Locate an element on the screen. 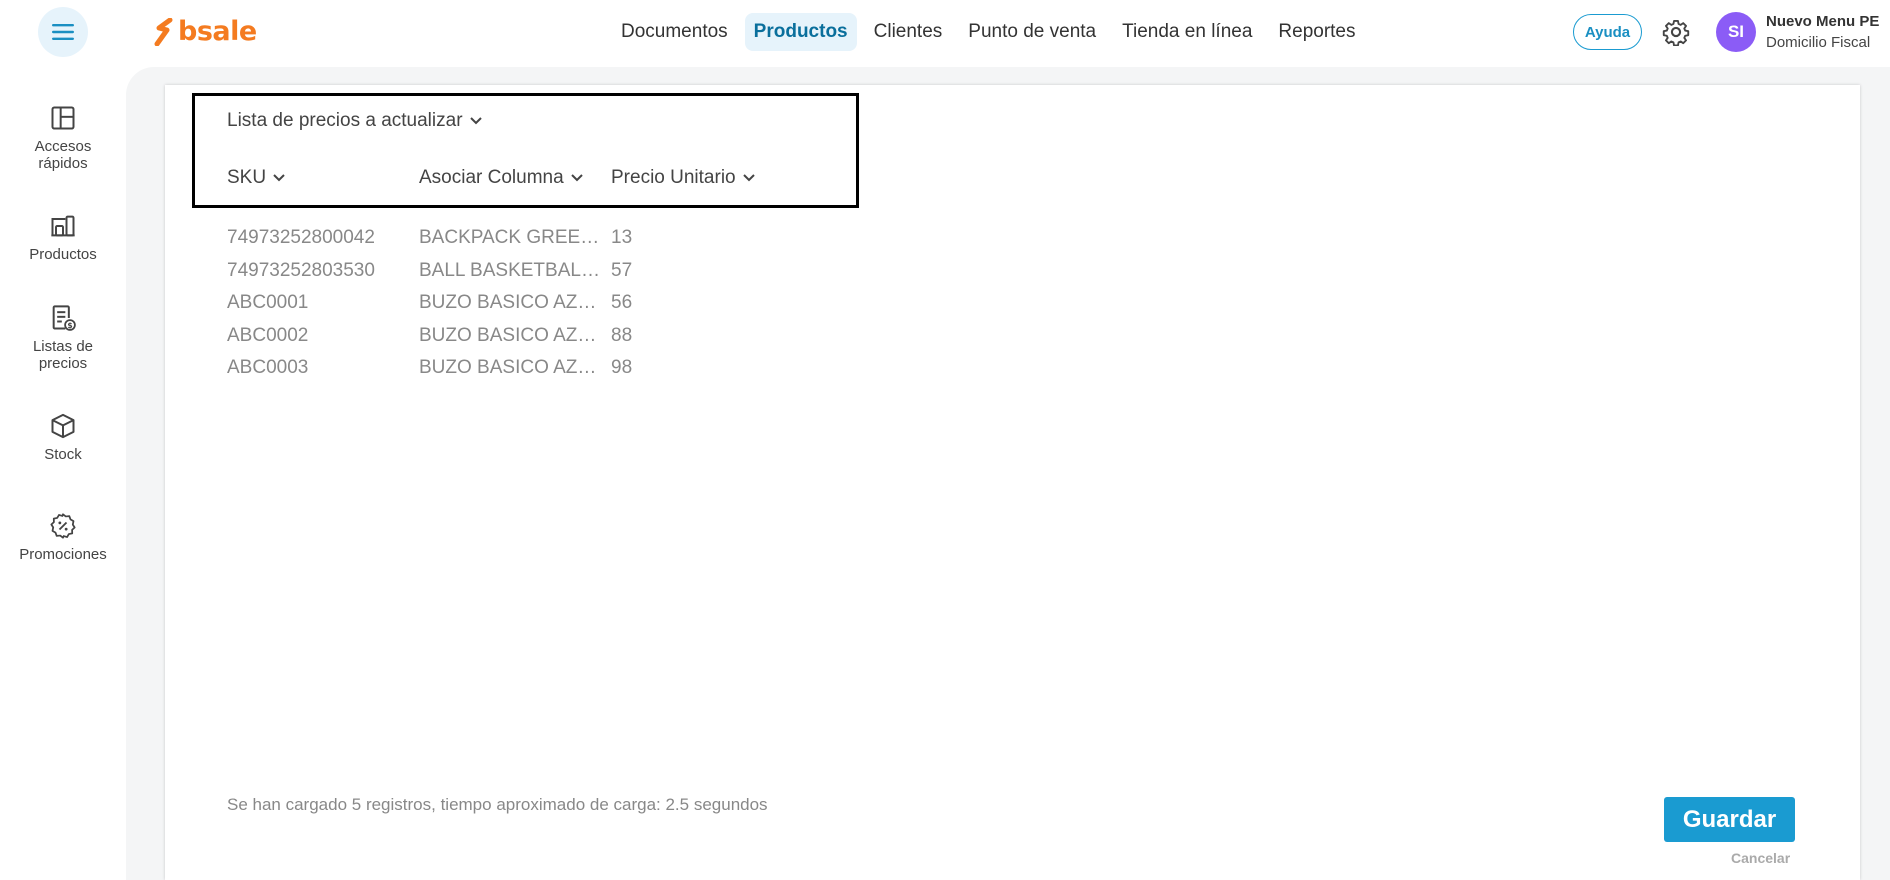 The width and height of the screenshot is (1890, 880). sidebar-item-label: Stock is located at coordinates (63, 454).